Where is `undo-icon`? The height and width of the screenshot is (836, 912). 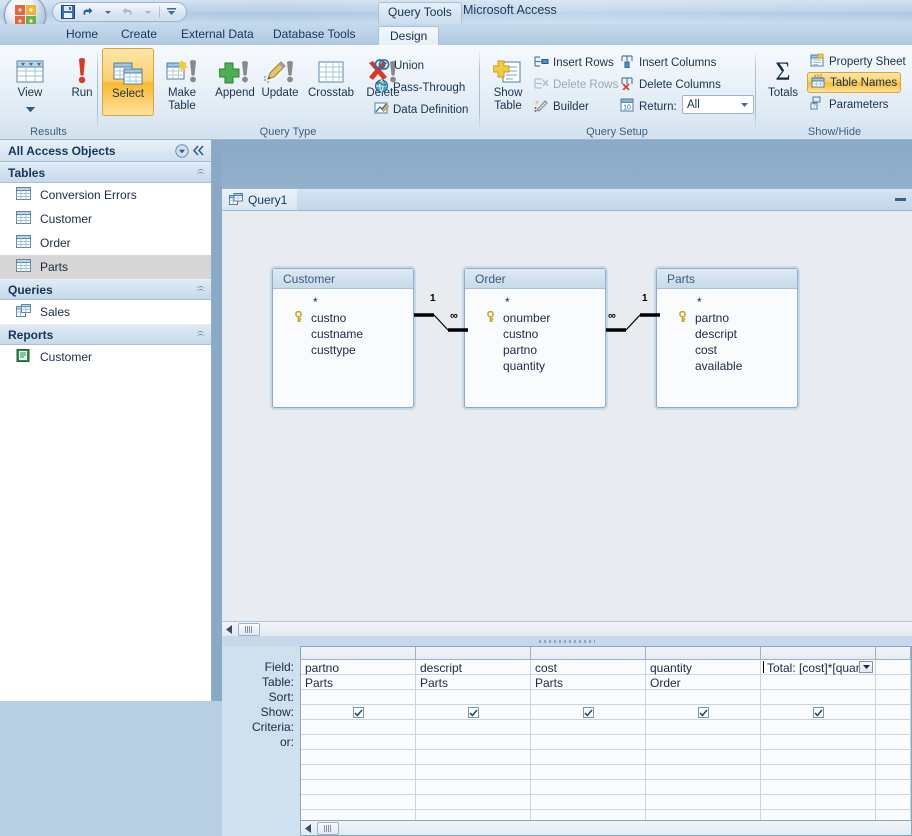
undo-icon is located at coordinates (87, 12).